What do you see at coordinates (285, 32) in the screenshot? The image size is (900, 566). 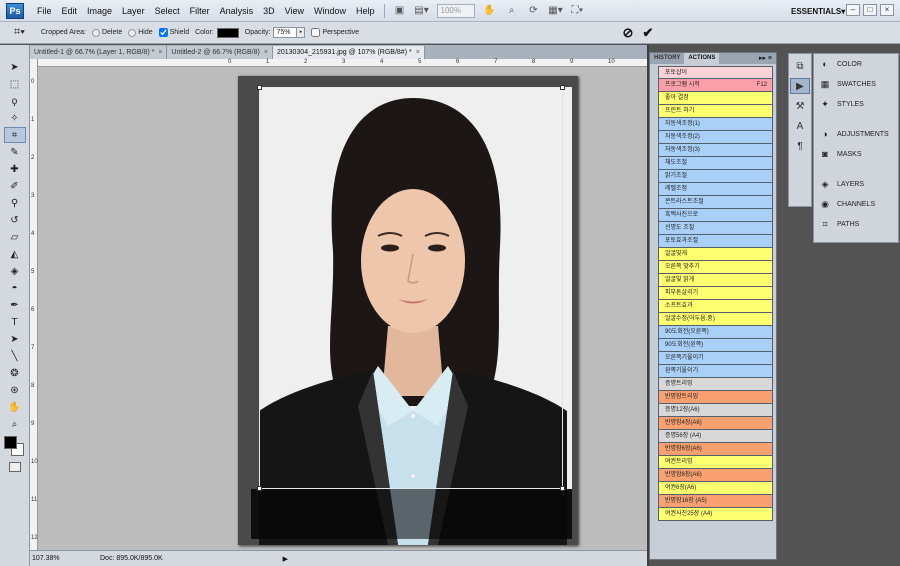 I see `opacity-input: 75%` at bounding box center [285, 32].